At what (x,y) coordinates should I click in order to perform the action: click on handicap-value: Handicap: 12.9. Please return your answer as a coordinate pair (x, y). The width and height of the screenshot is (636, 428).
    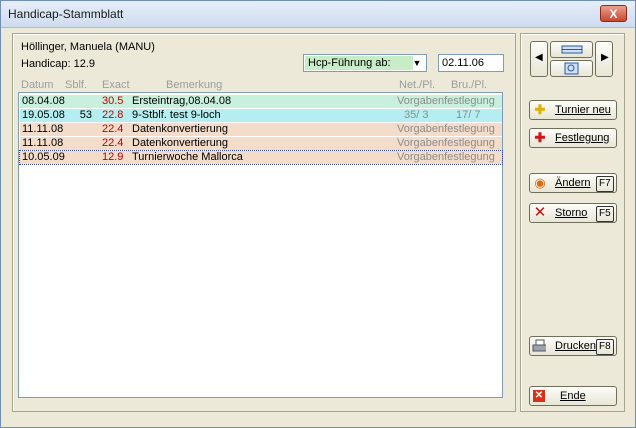
    Looking at the image, I should click on (58, 64).